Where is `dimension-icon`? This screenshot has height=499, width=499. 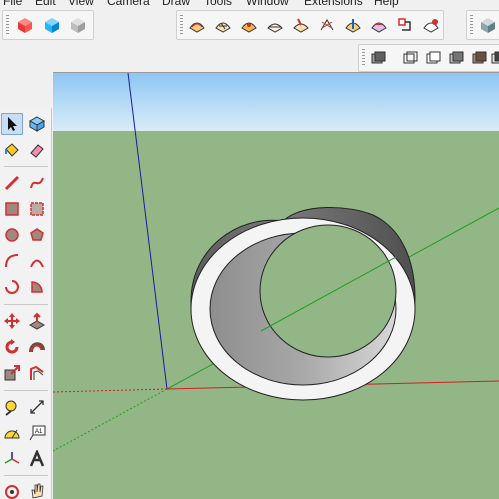 dimension-icon is located at coordinates (37, 407).